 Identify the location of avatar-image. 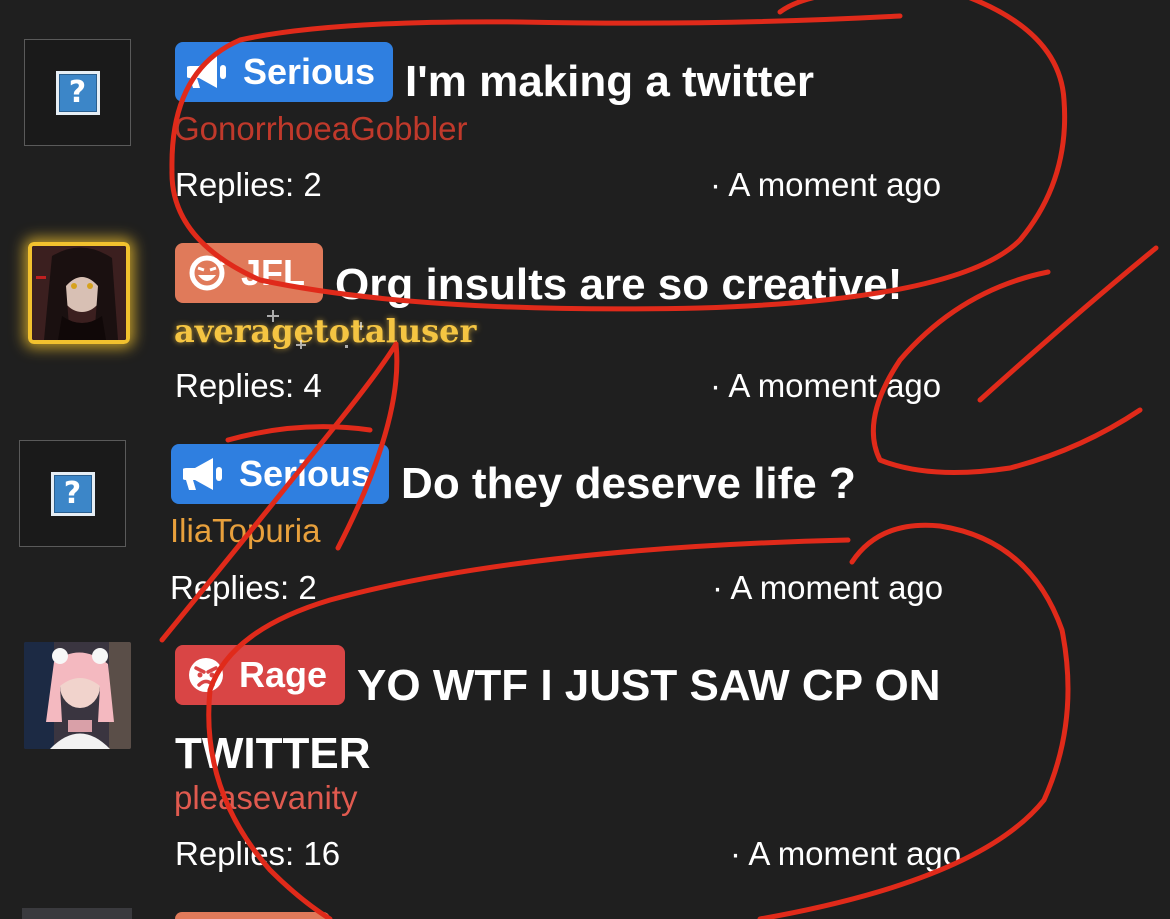
(77, 695).